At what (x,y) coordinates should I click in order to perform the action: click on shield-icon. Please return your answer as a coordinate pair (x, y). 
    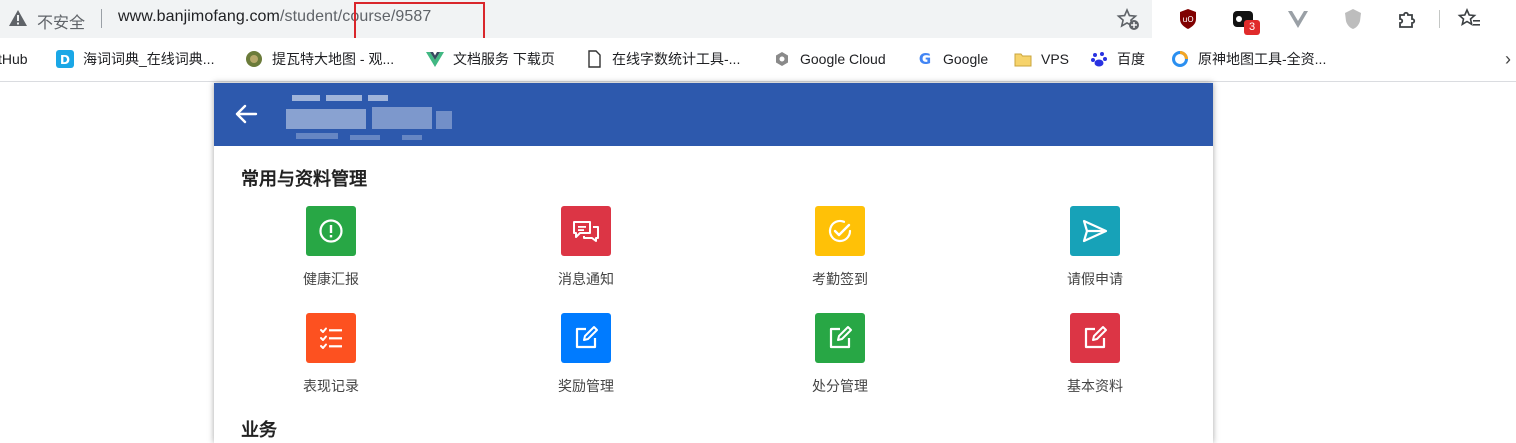
    Looking at the image, I should click on (1353, 19).